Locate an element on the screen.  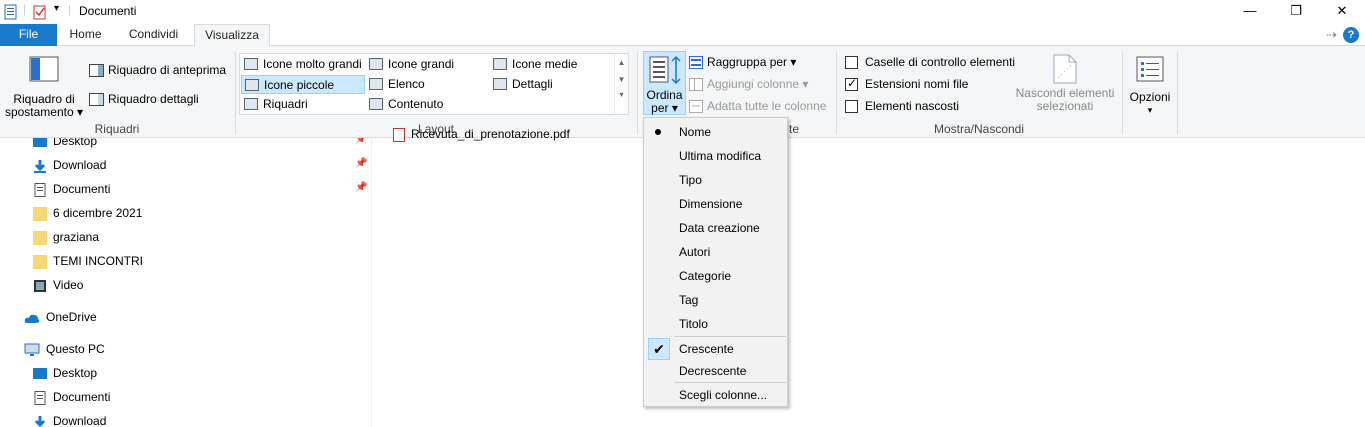
nav-item-graziana: graziana is located at coordinates (66, 237).